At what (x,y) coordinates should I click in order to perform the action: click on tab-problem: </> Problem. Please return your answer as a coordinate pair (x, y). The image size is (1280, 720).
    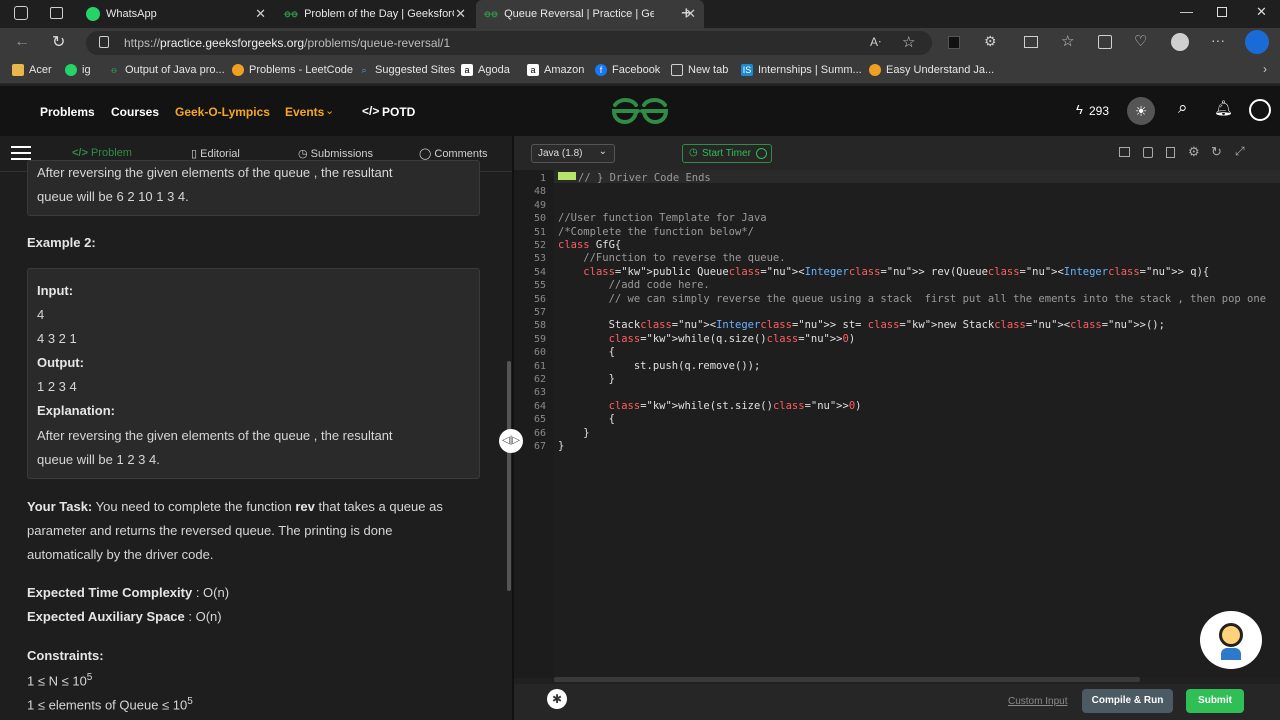
    Looking at the image, I should click on (102, 153).